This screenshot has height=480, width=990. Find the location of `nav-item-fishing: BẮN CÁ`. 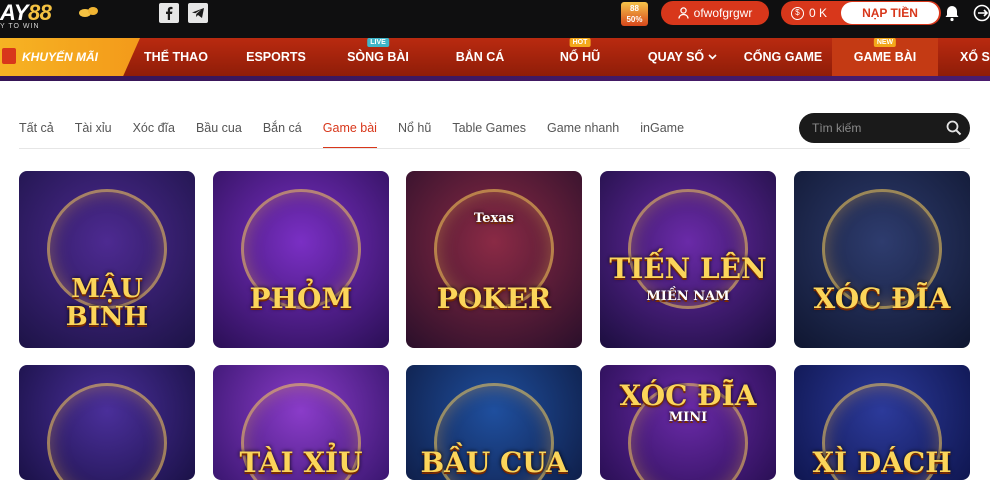

nav-item-fishing: BẮN CÁ is located at coordinates (480, 57).